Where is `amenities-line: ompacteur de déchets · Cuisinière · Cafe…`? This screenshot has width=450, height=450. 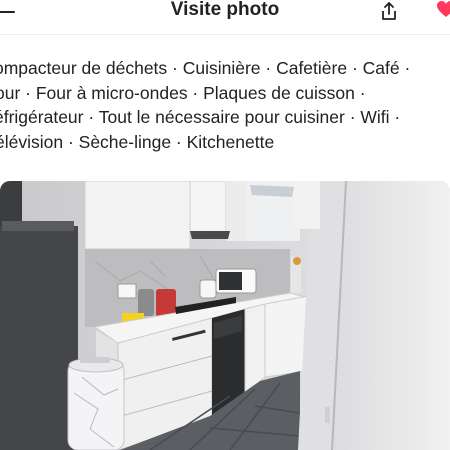
amenities-line: ompacteur de déchets · Cuisinière · Cafe… is located at coordinates (205, 68).